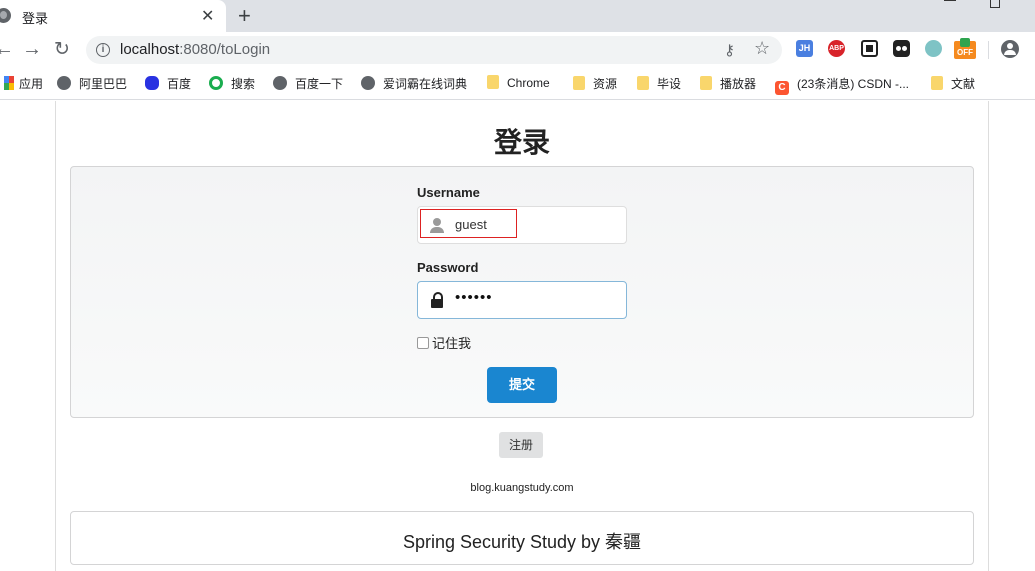  I want to click on tab-title: 登录, so click(35, 18).